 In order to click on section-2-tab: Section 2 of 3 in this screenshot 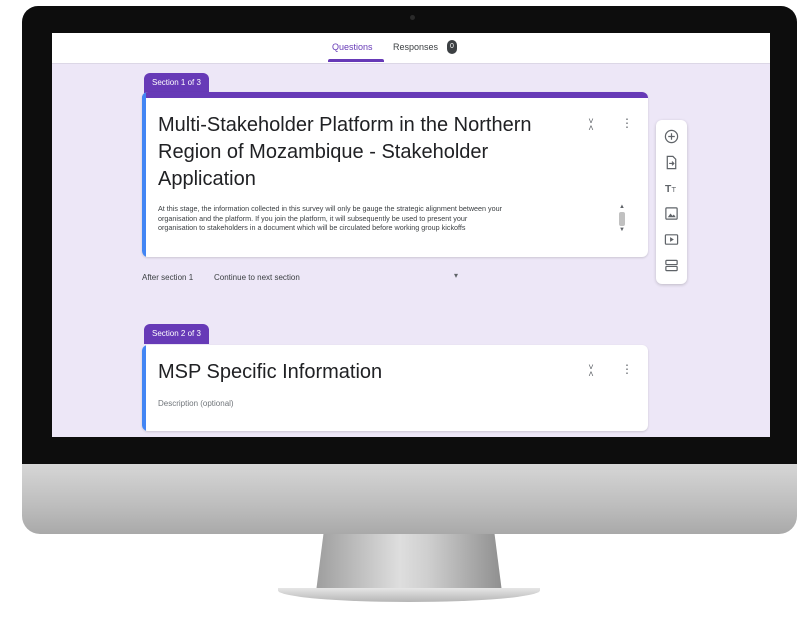, I will do `click(176, 334)`.